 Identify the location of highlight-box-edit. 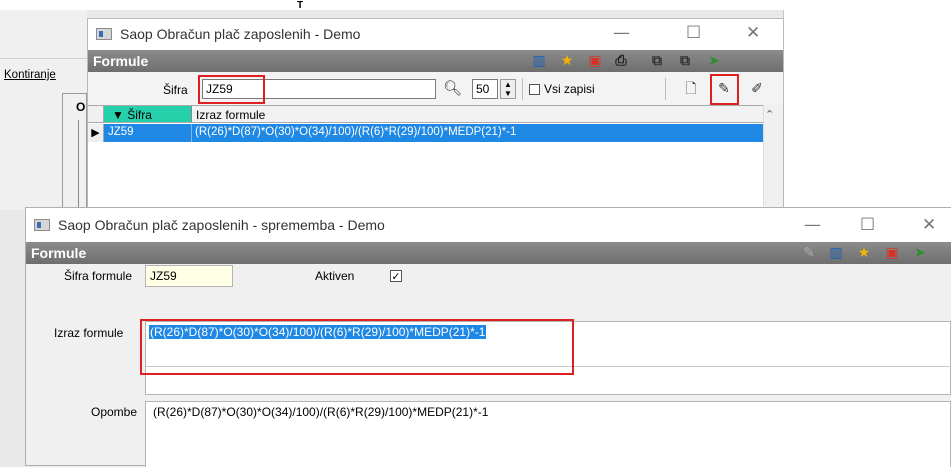
(724, 89).